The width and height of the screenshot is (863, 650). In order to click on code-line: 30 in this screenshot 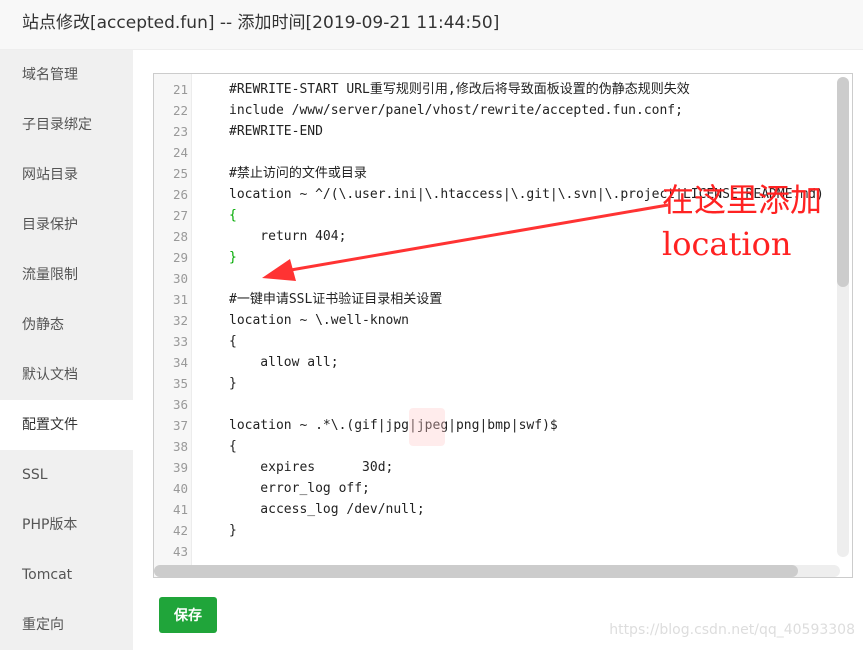, I will do `click(503, 278)`.